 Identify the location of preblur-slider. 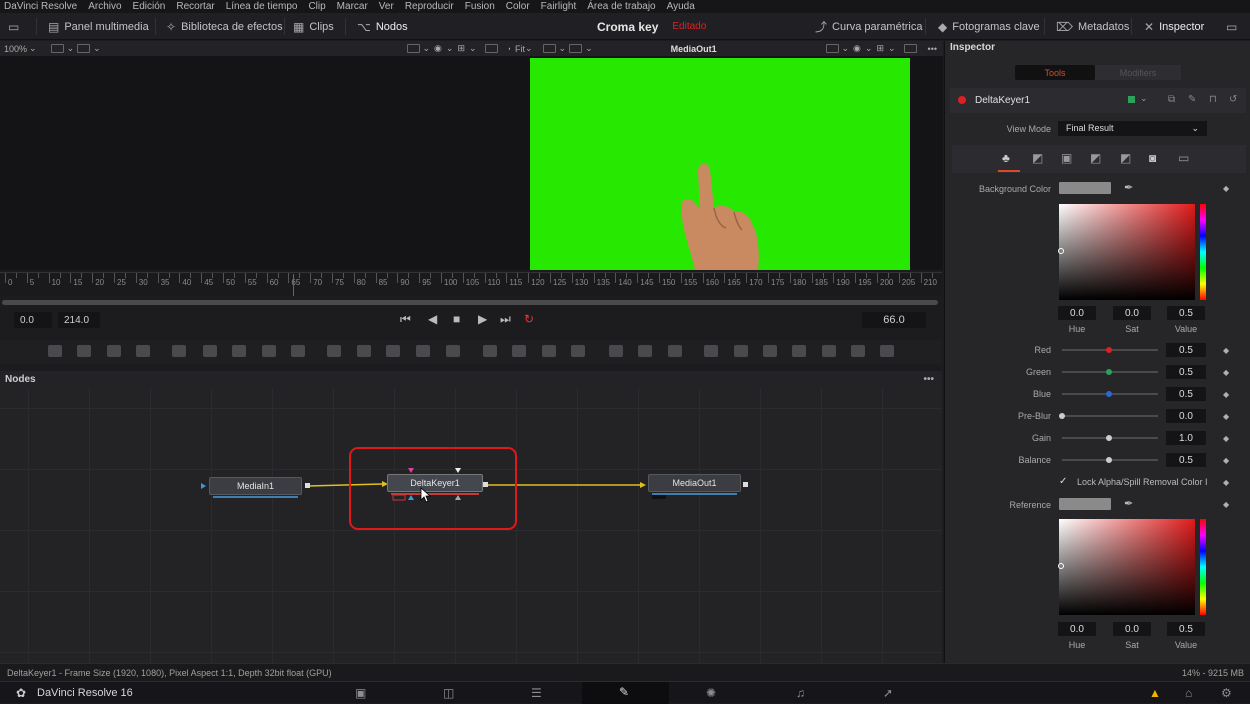
(1110, 416).